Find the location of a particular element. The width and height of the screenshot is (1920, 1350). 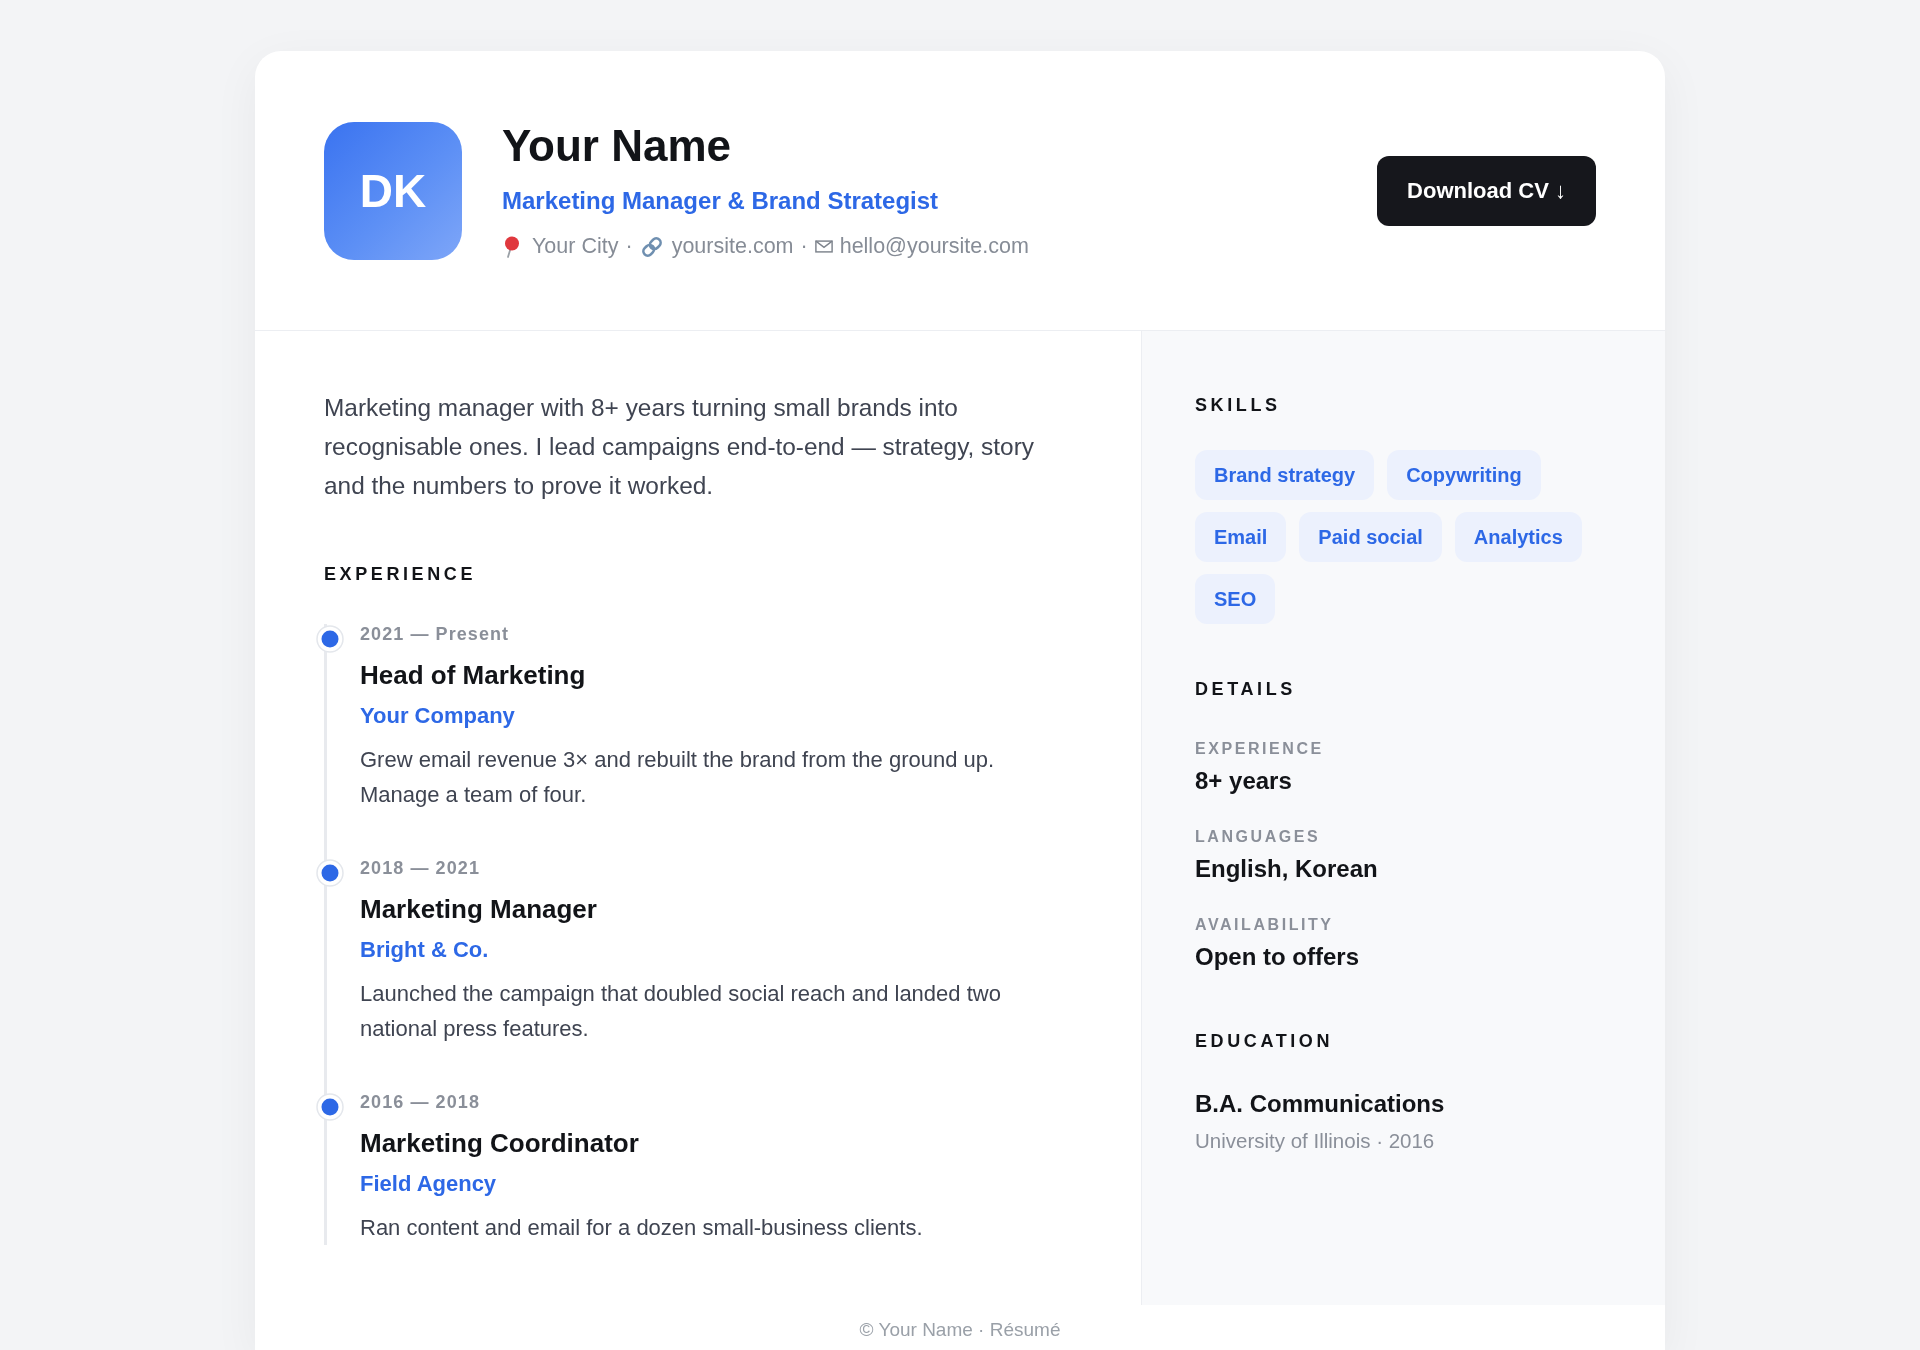

detail-label: EXPERIENCE is located at coordinates (1259, 748).